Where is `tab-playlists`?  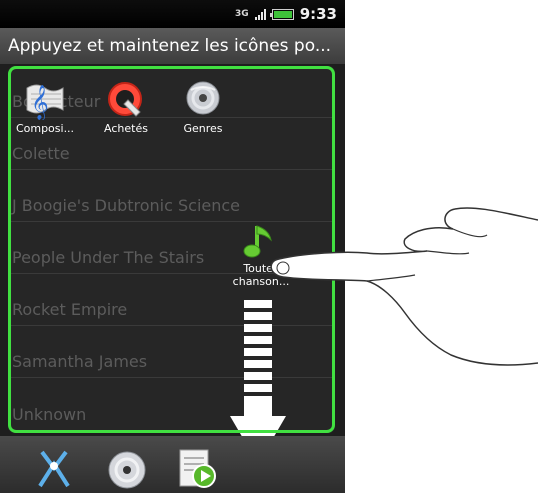
tab-playlists is located at coordinates (198, 468).